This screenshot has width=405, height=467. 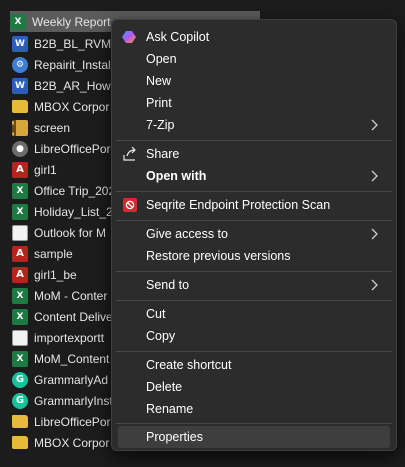 I want to click on cut-item: Cut, so click(x=254, y=314).